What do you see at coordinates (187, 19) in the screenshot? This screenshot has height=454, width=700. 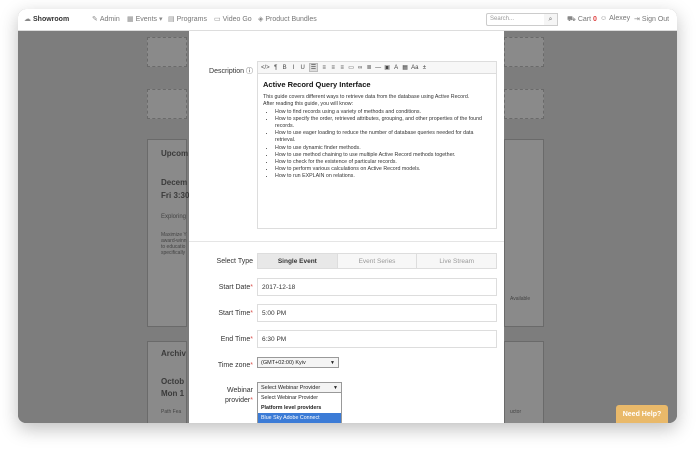 I see `nav-programs: ▤ Programs` at bounding box center [187, 19].